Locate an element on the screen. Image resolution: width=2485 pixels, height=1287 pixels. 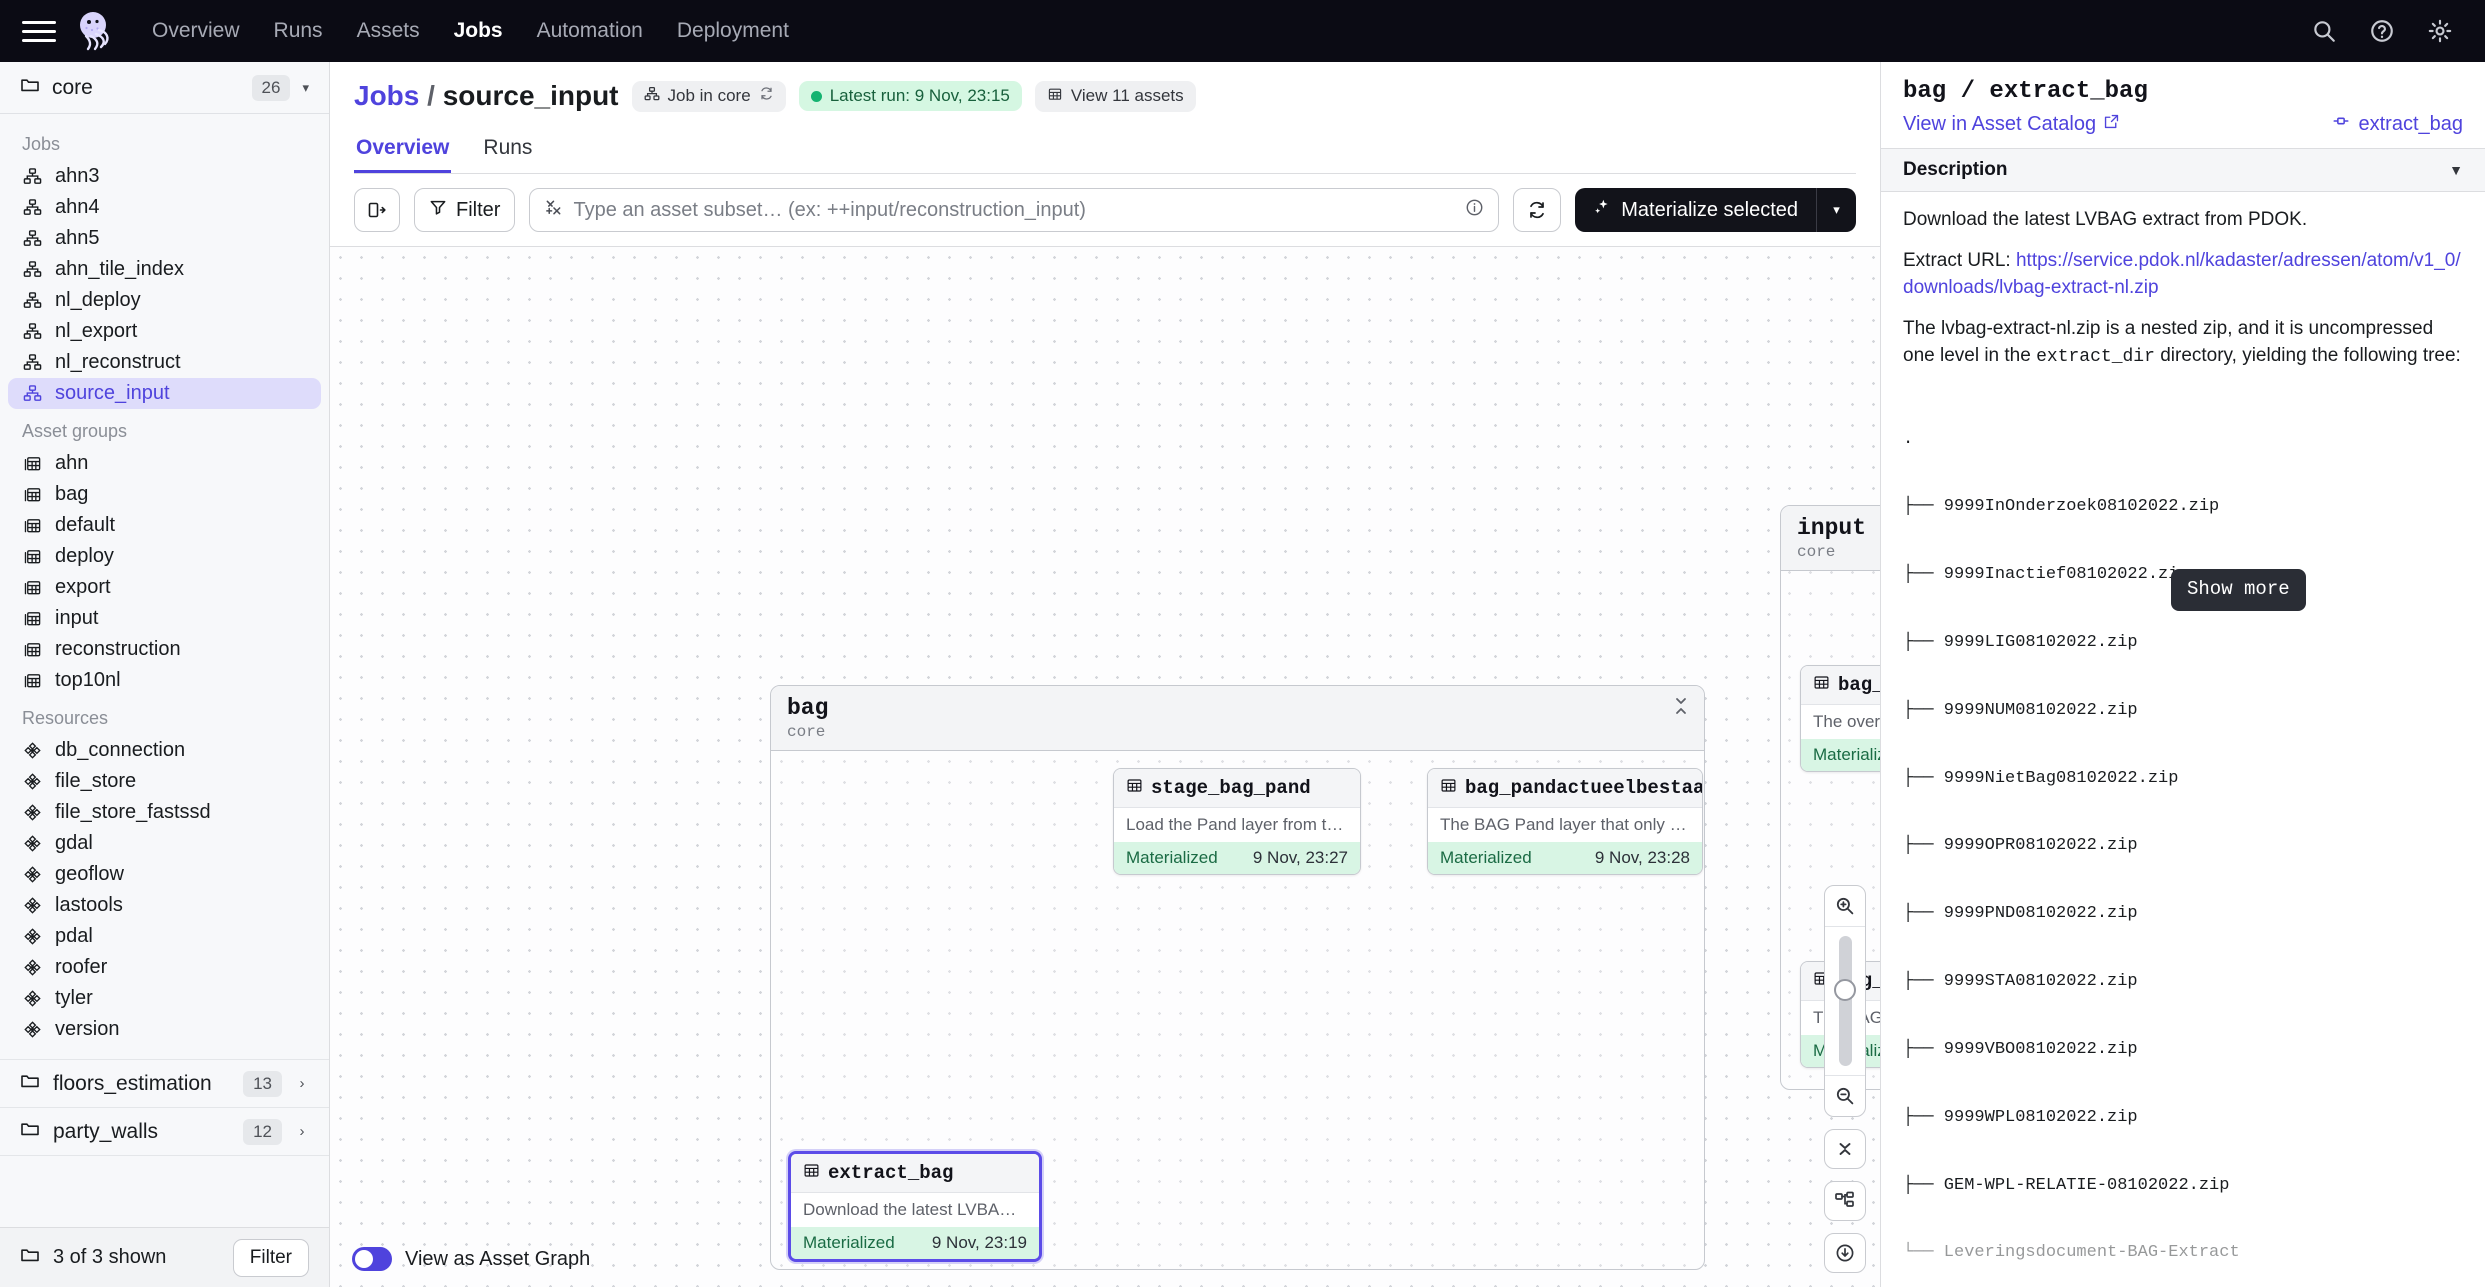
tab-overview: Overview is located at coordinates (402, 151).